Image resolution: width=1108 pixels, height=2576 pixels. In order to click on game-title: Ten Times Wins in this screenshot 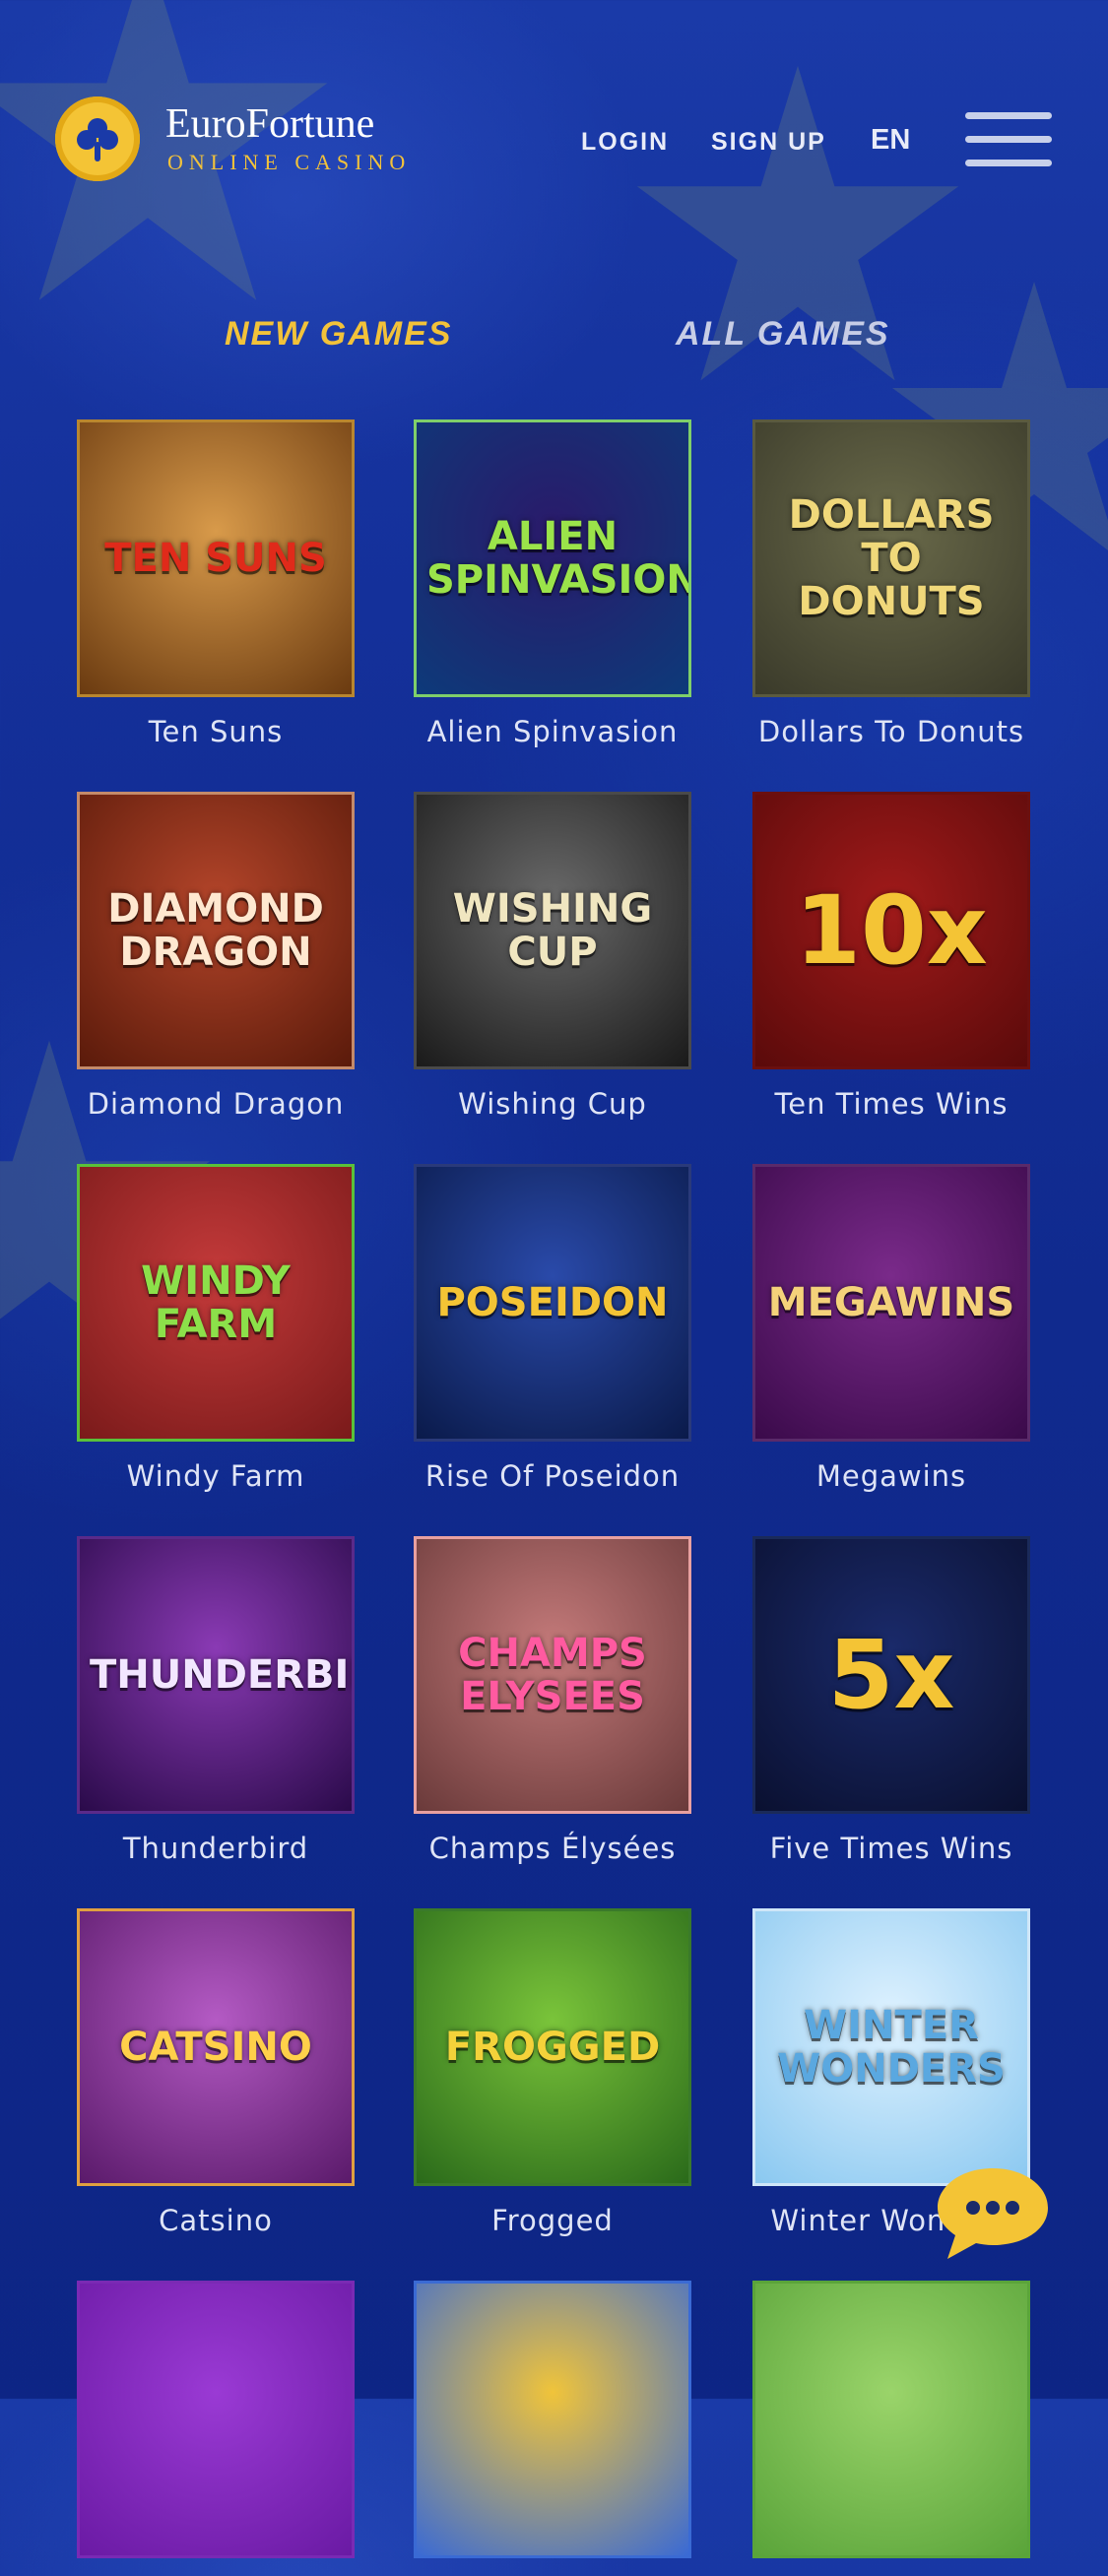, I will do `click(891, 1104)`.